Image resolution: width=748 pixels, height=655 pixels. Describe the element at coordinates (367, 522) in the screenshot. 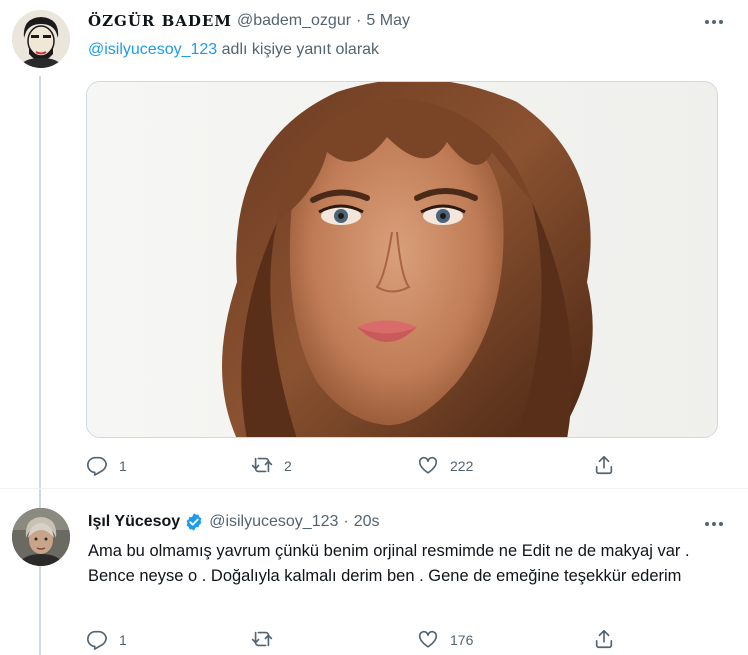

I see `tweet-timestamp: 20s` at that location.